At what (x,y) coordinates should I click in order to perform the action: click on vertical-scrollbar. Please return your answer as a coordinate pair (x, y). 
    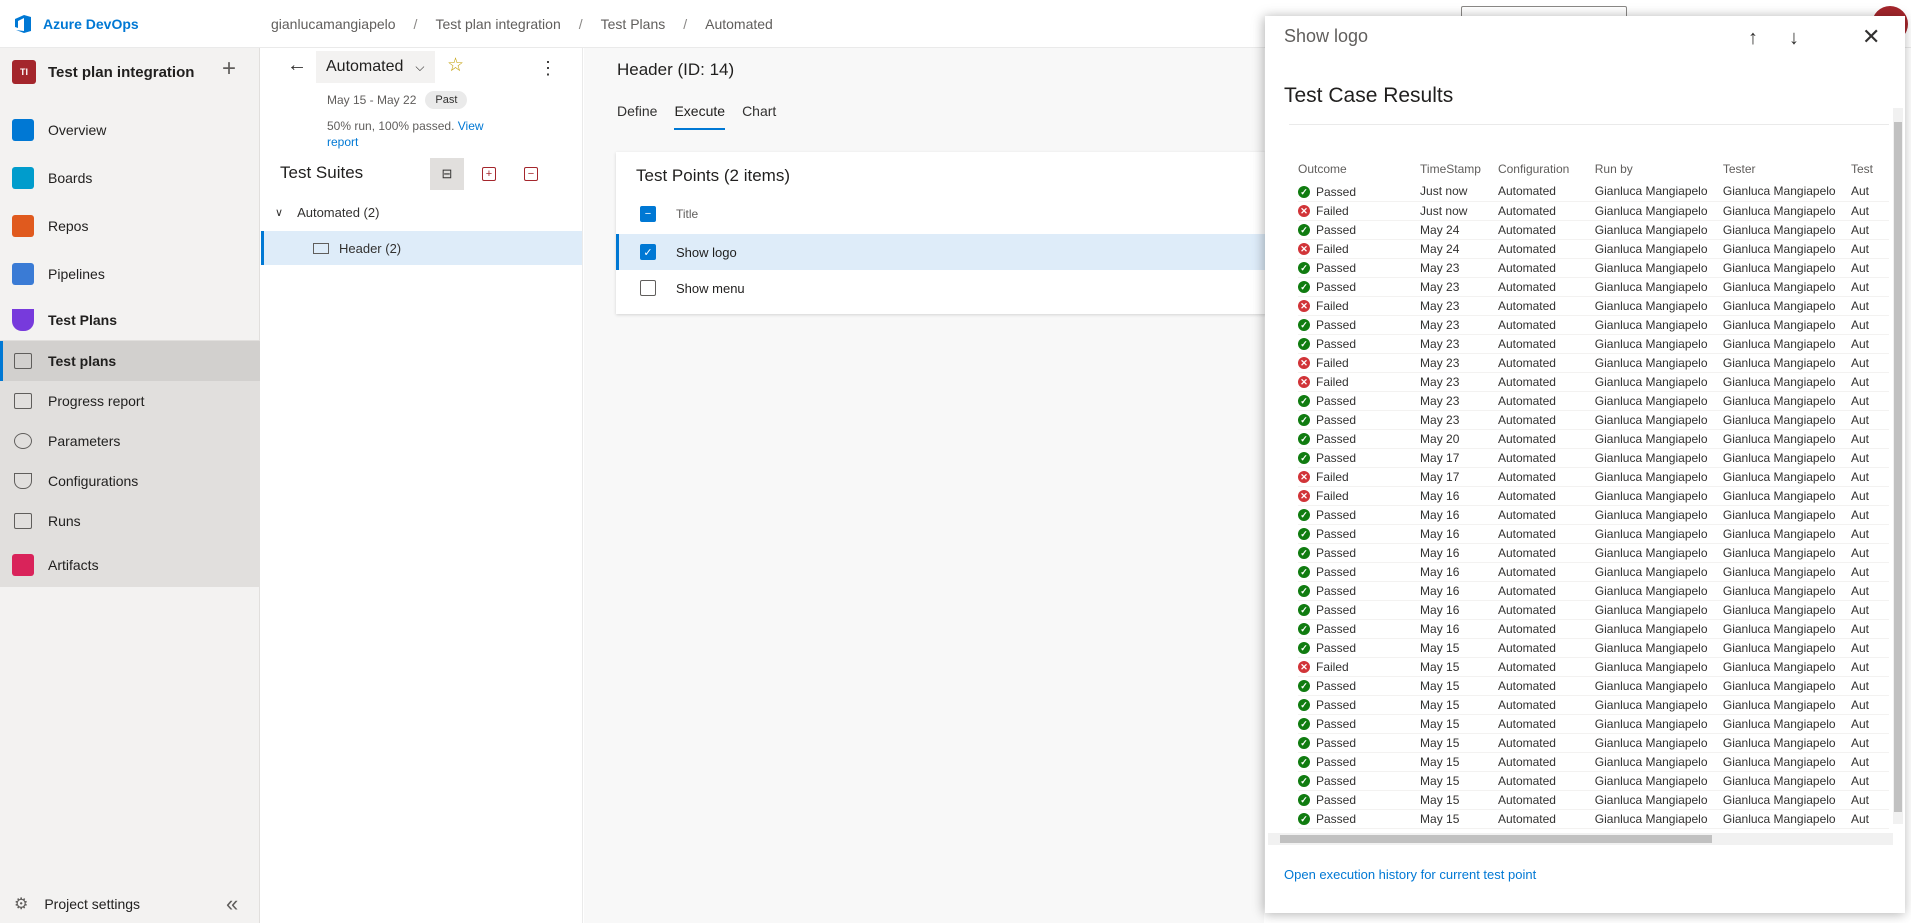
    Looking at the image, I should click on (1898, 466).